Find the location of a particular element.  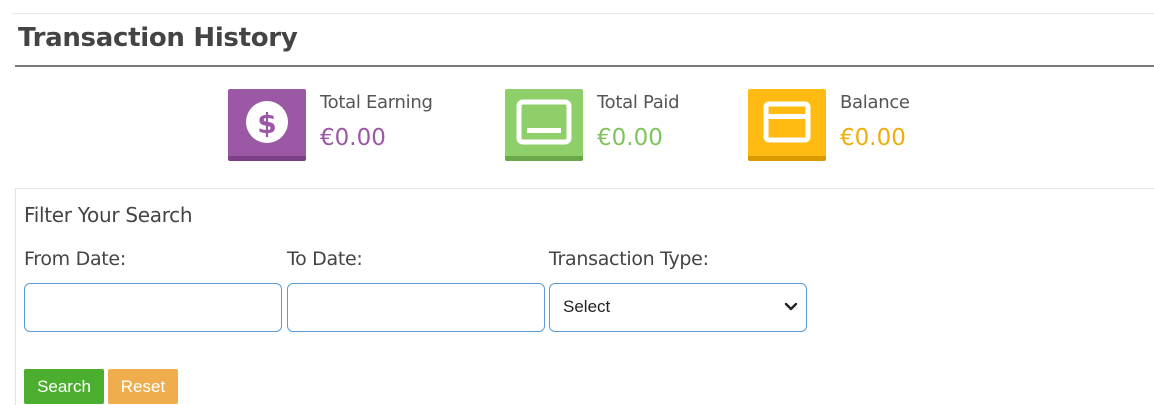

top-divider is located at coordinates (583, 13).